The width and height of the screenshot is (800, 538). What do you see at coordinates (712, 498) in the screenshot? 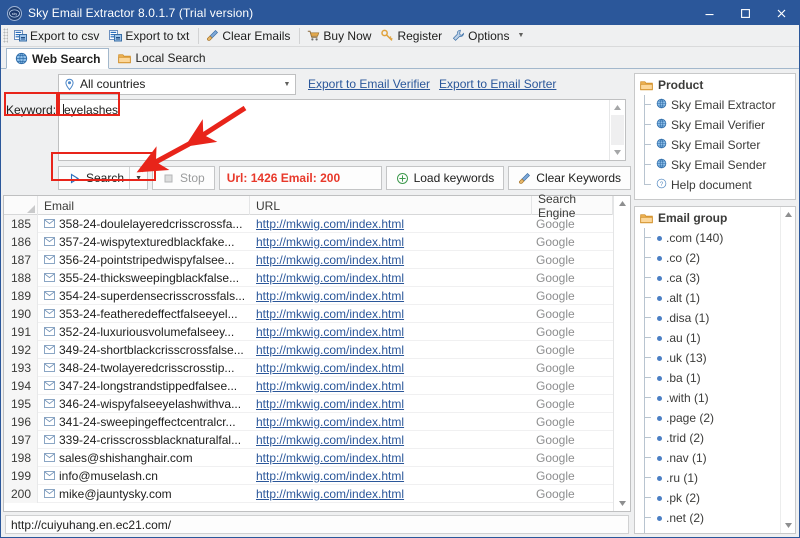
I see `email-group-item-14: .pk (2)` at bounding box center [712, 498].